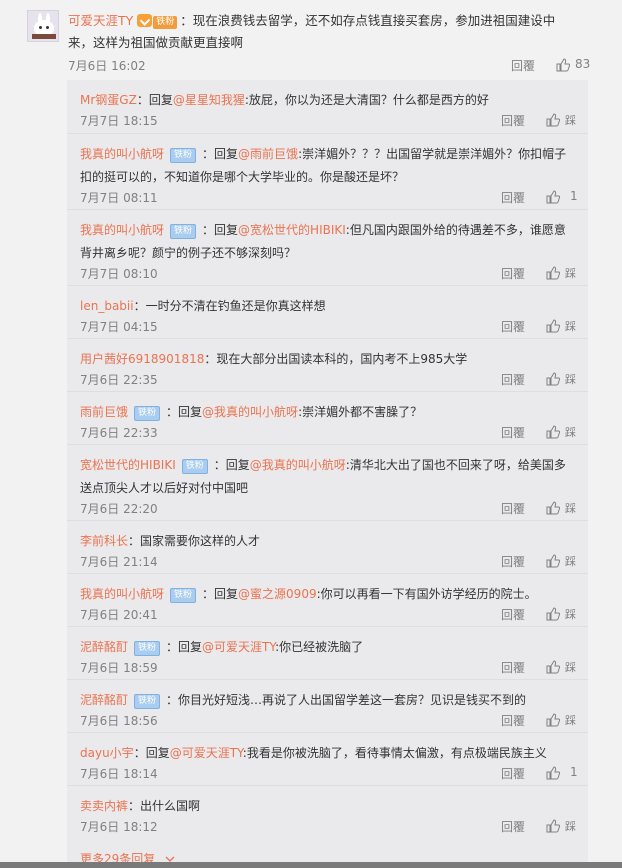 Image resolution: width=622 pixels, height=868 pixels. What do you see at coordinates (523, 65) in the screenshot?
I see `main-reply-button: 回覆` at bounding box center [523, 65].